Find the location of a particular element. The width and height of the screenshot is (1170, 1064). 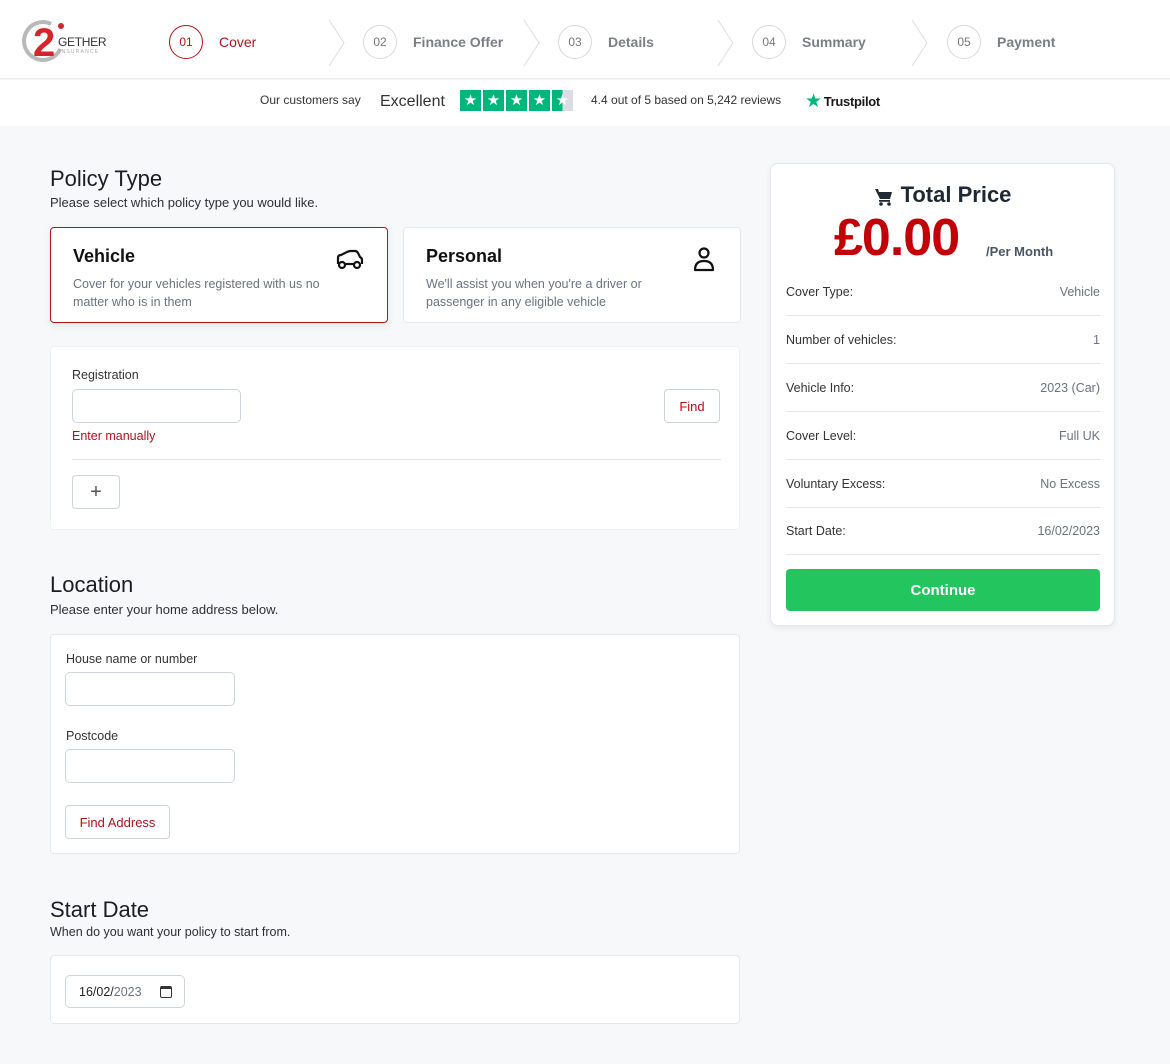

step-summary: 04 Summary is located at coordinates (809, 42).